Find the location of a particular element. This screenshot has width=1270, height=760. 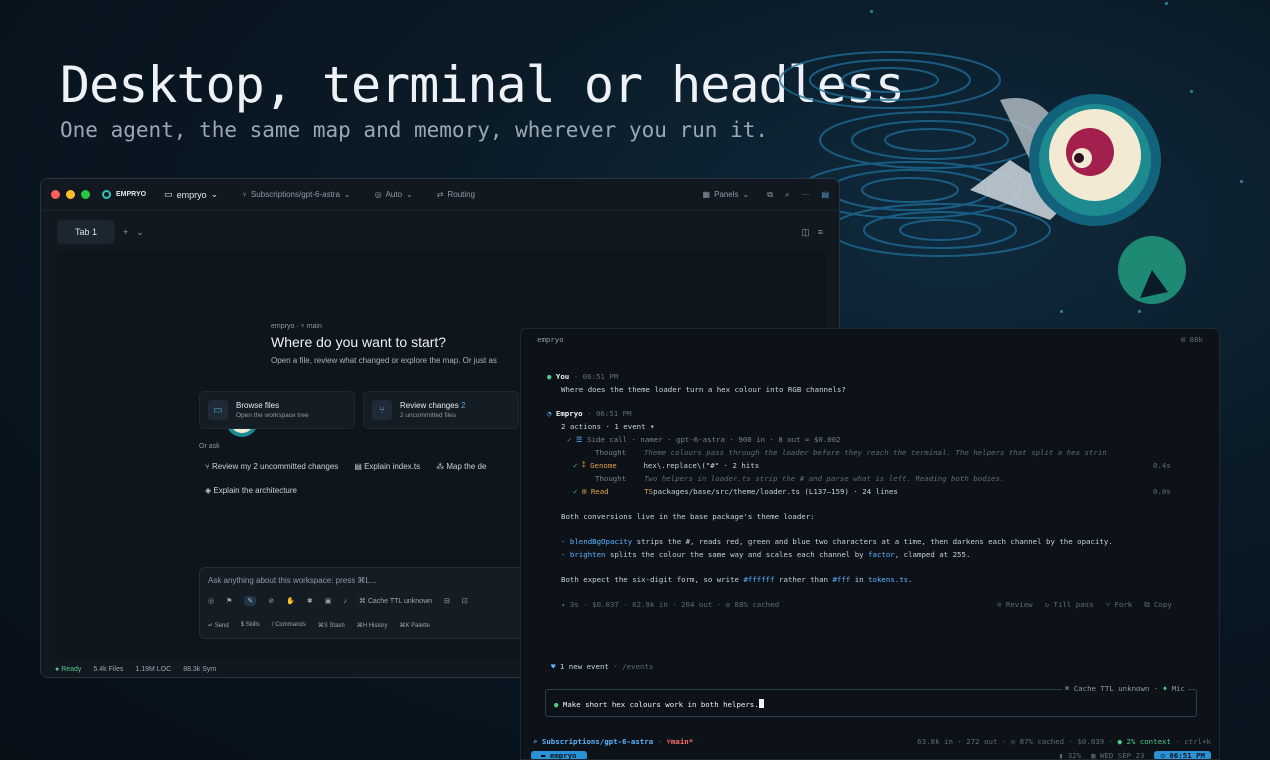

event-line: ♥ 1 new event · /events is located at coordinates (602, 666).